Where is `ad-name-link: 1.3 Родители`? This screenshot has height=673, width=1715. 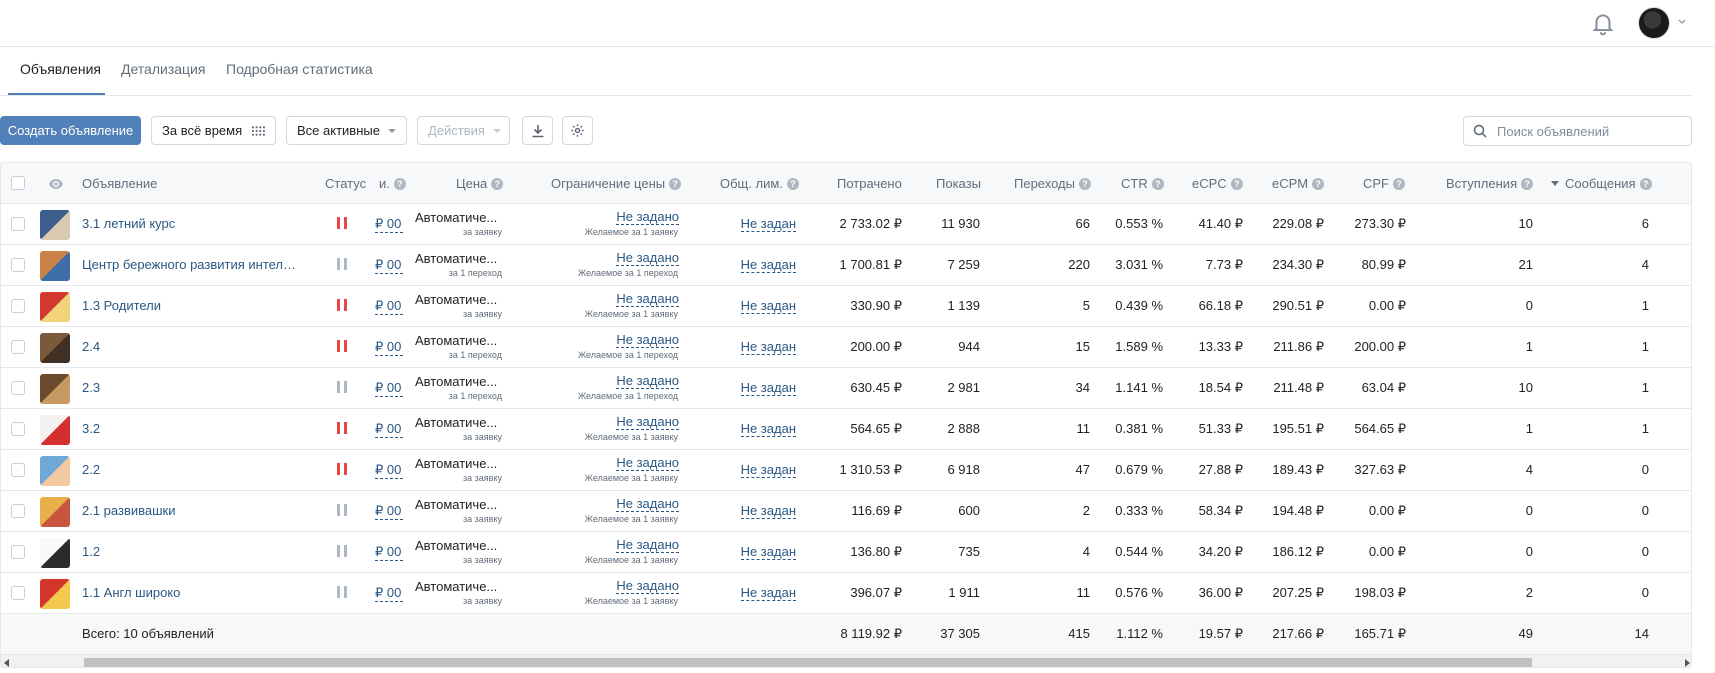 ad-name-link: 1.3 Родители is located at coordinates (121, 305).